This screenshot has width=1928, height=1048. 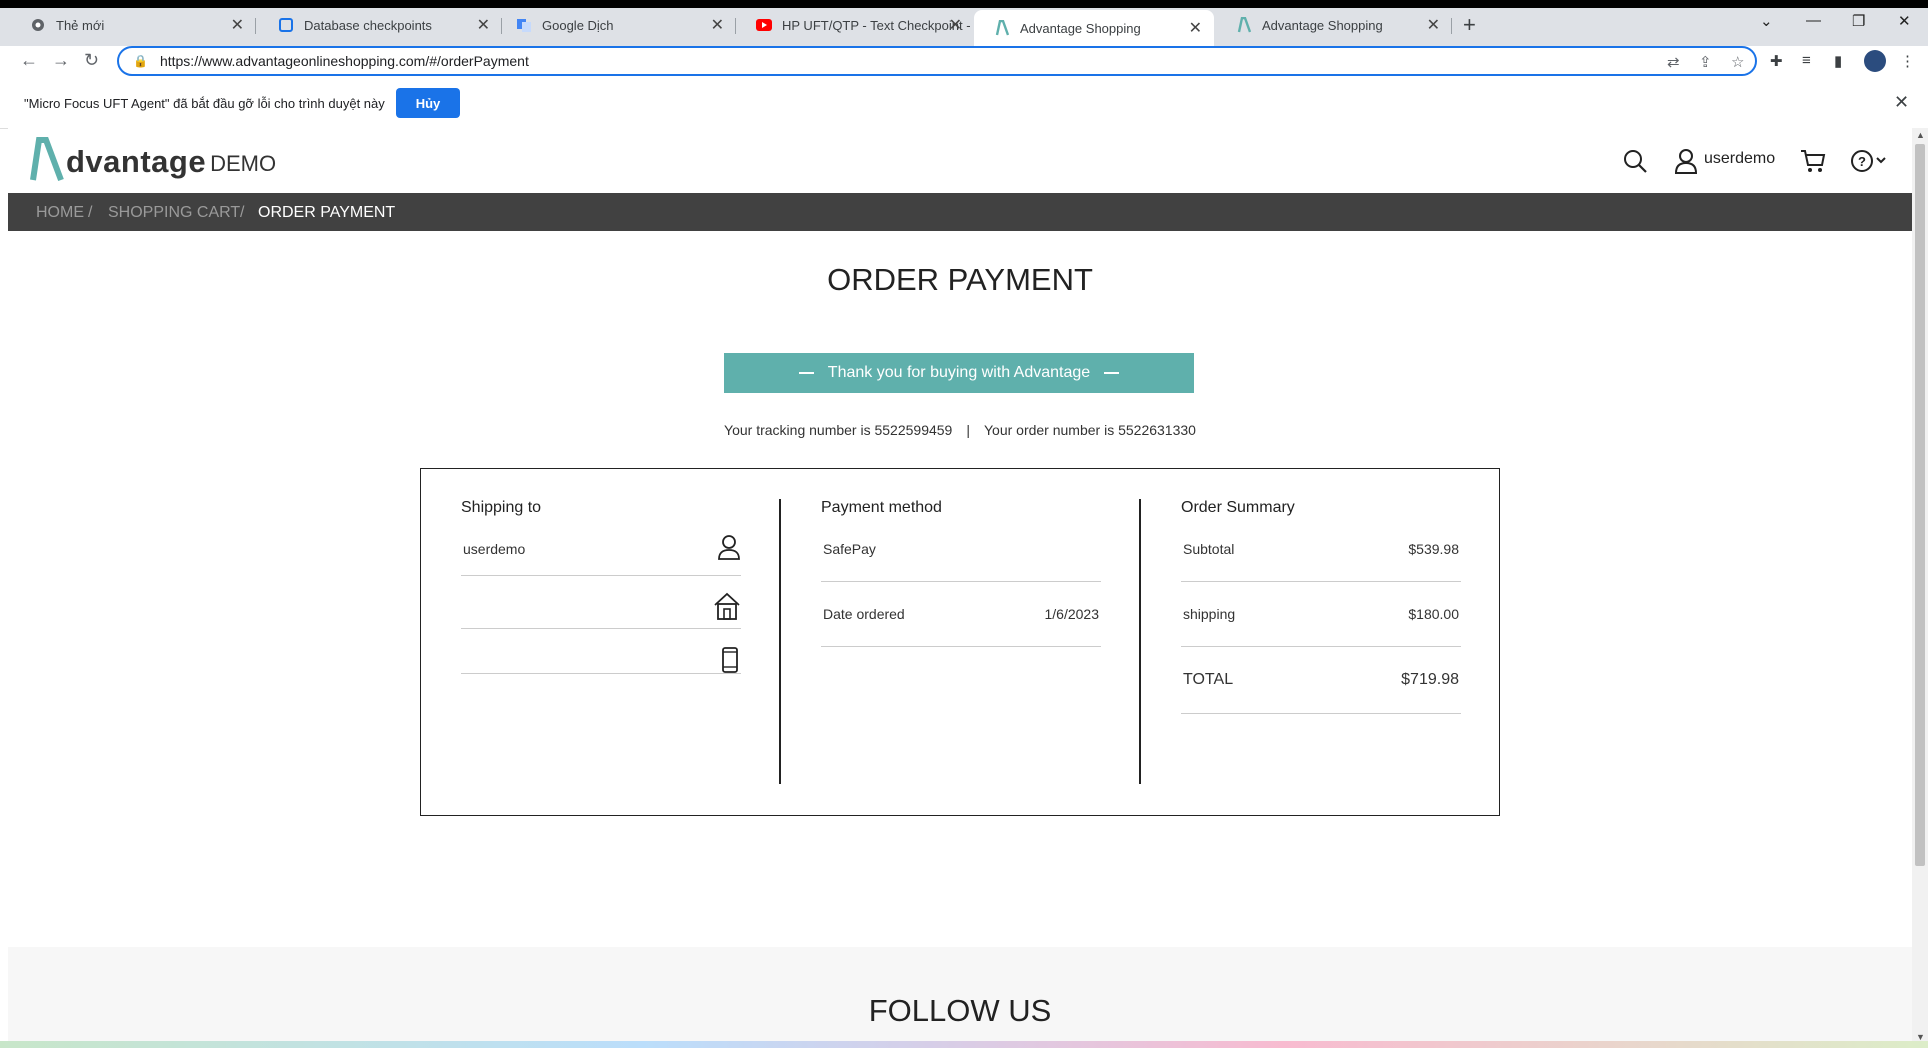 I want to click on tab-label: Thẻ mới, so click(x=80, y=25).